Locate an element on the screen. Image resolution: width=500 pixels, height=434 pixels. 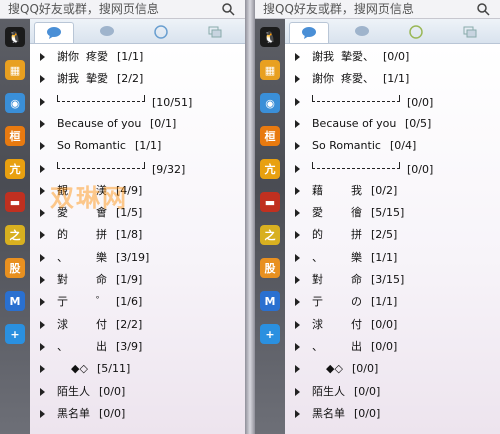
group-row: [9/32] is located at coordinates (137, 169).